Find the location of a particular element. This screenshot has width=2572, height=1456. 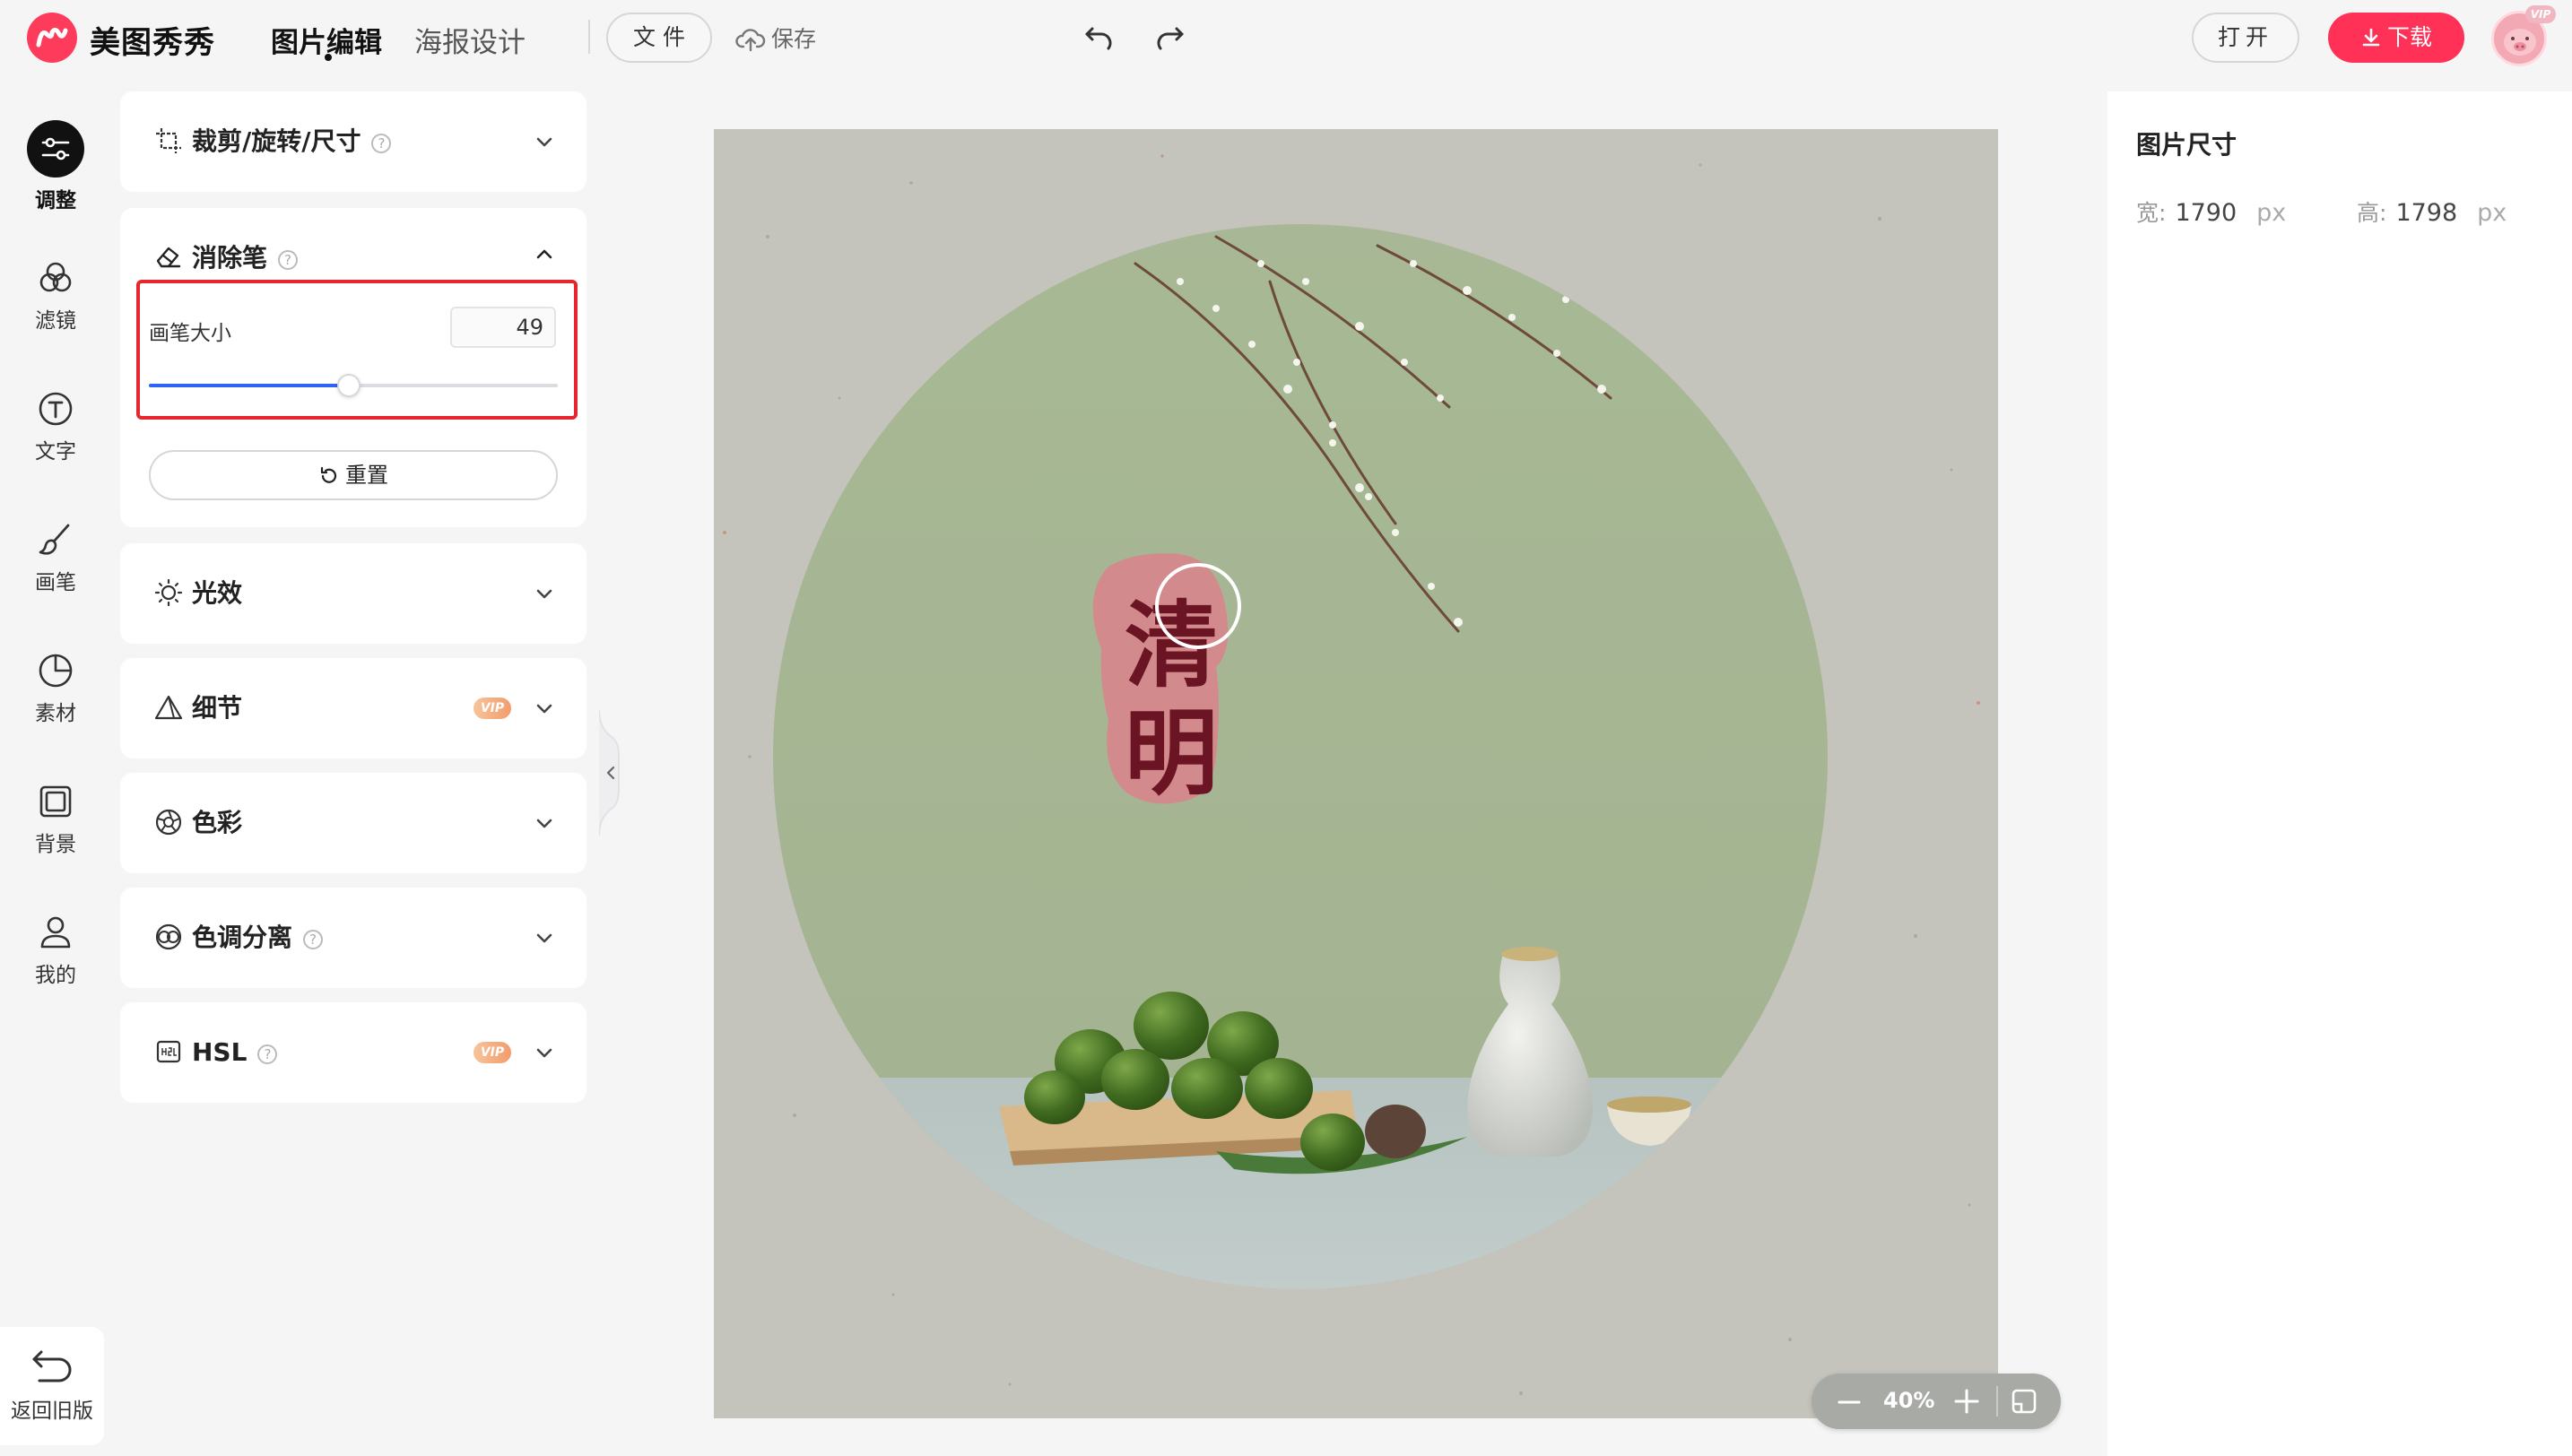

save-button: 保存 is located at coordinates (775, 38).